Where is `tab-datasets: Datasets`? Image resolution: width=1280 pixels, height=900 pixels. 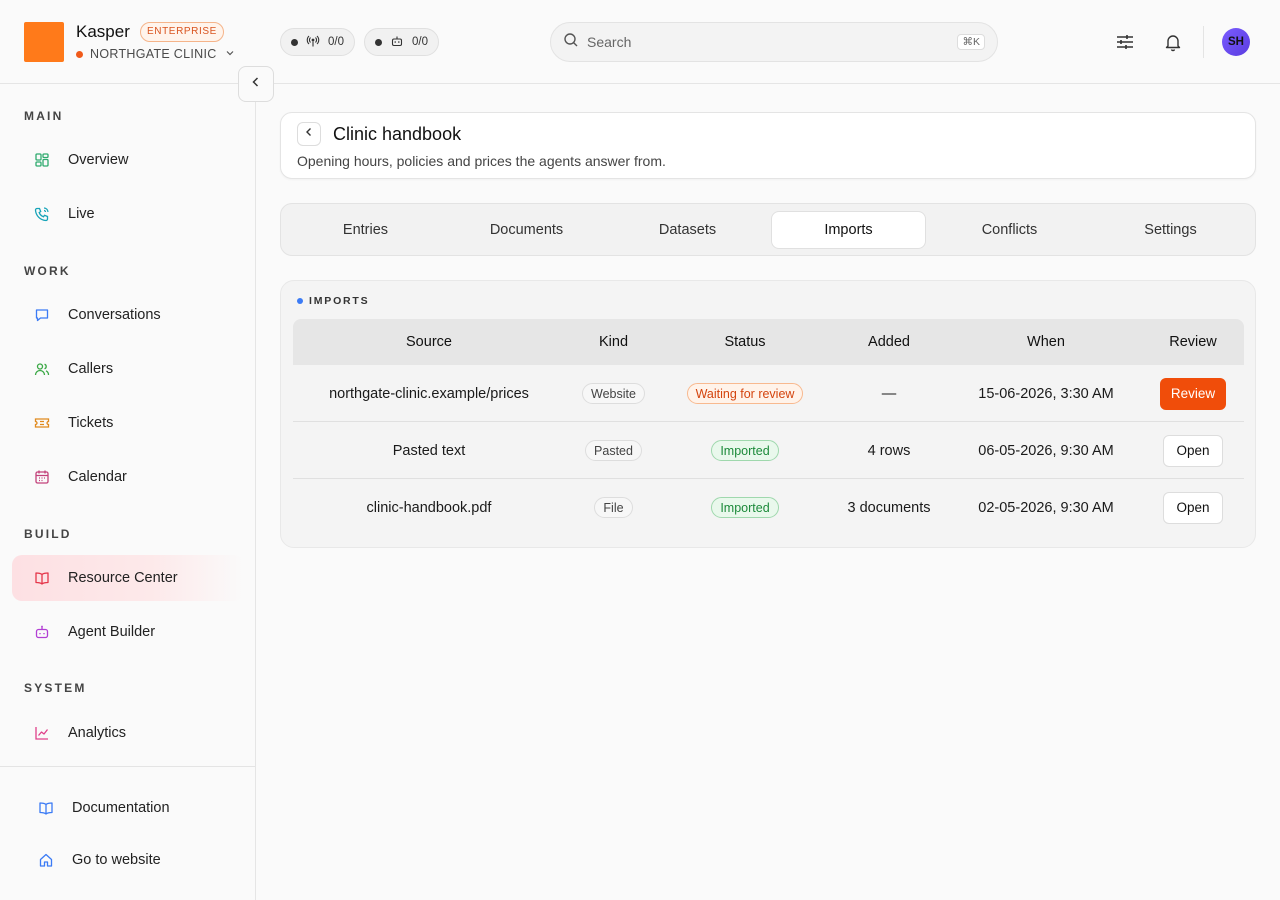 tab-datasets: Datasets is located at coordinates (687, 230).